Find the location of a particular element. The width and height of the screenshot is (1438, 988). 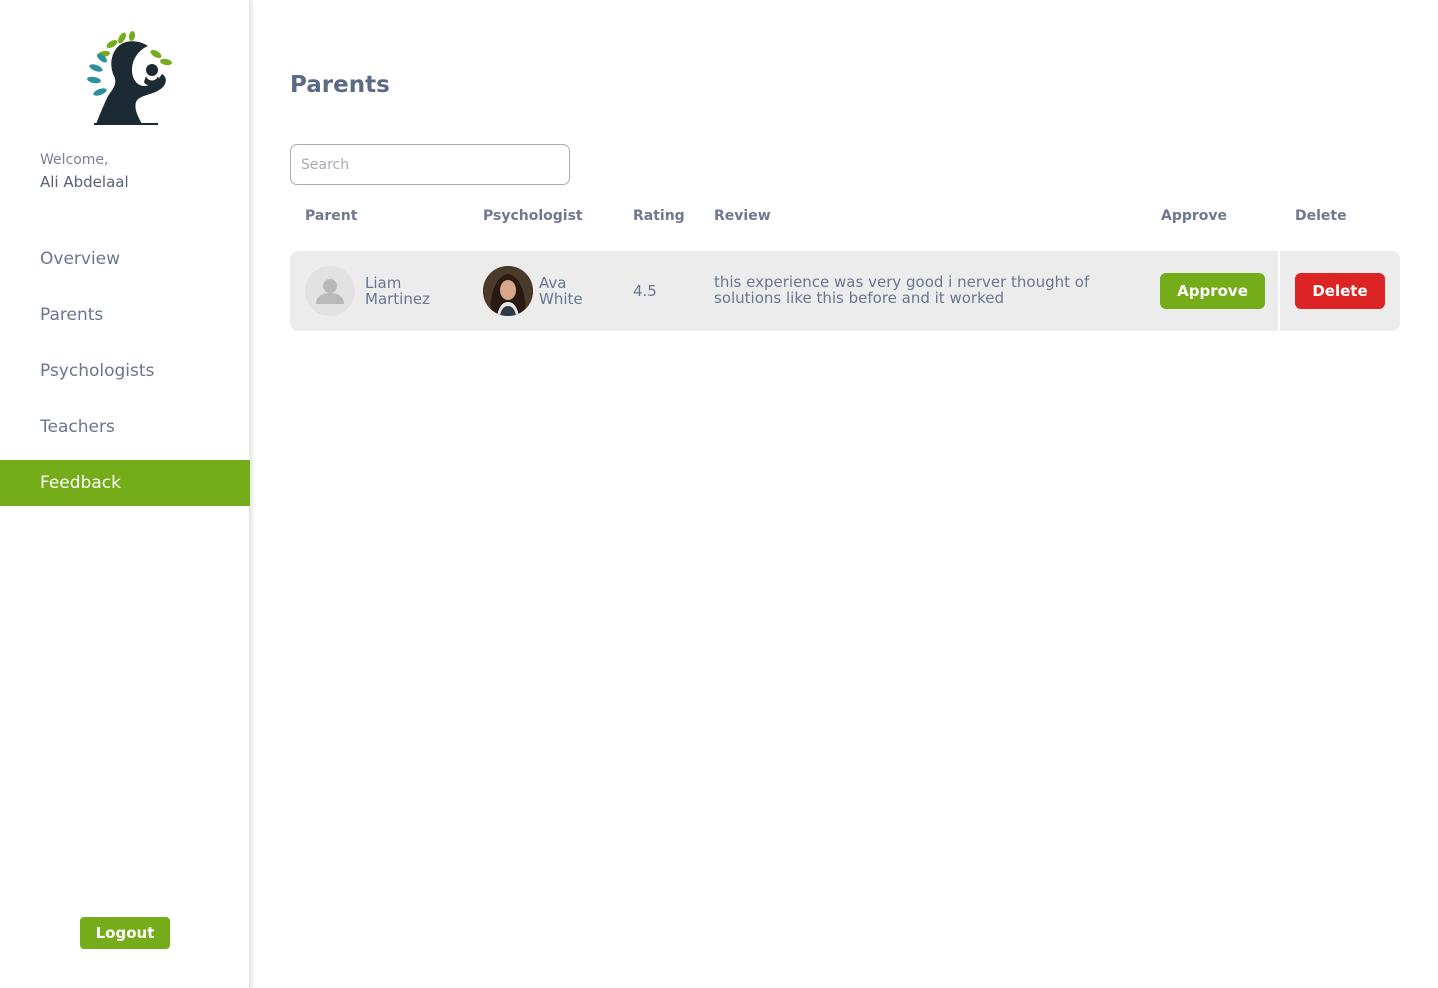

page-title: Parents is located at coordinates (340, 85).